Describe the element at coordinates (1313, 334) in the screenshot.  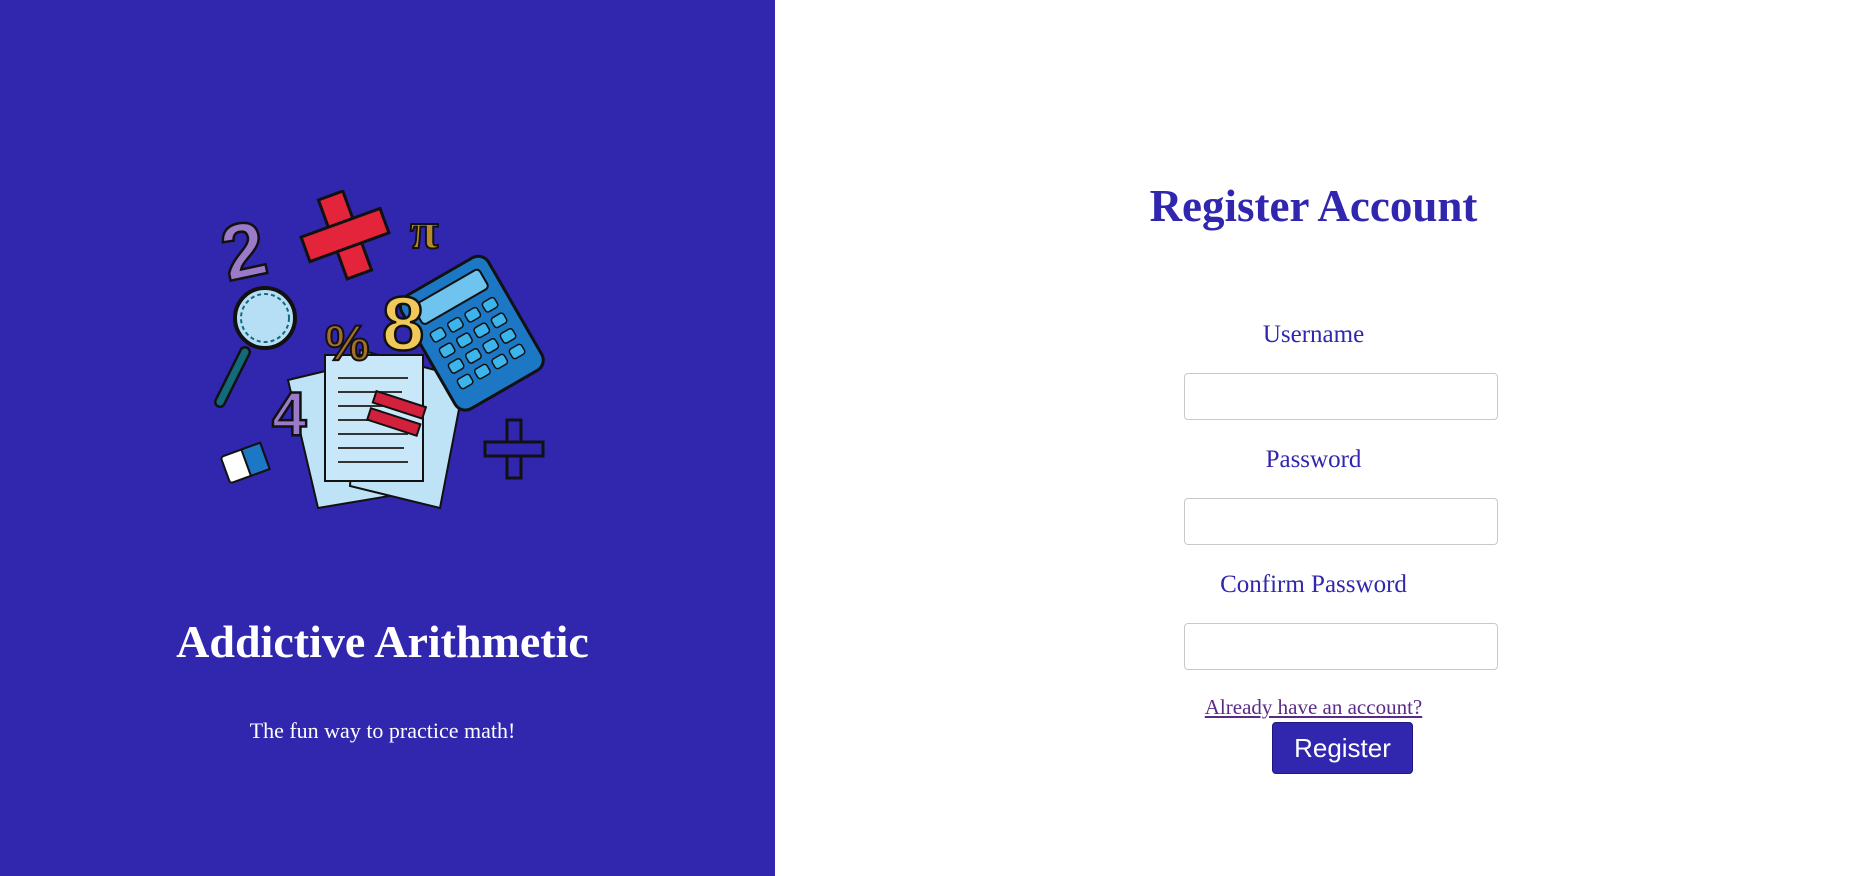
I see `username-label: Username` at that location.